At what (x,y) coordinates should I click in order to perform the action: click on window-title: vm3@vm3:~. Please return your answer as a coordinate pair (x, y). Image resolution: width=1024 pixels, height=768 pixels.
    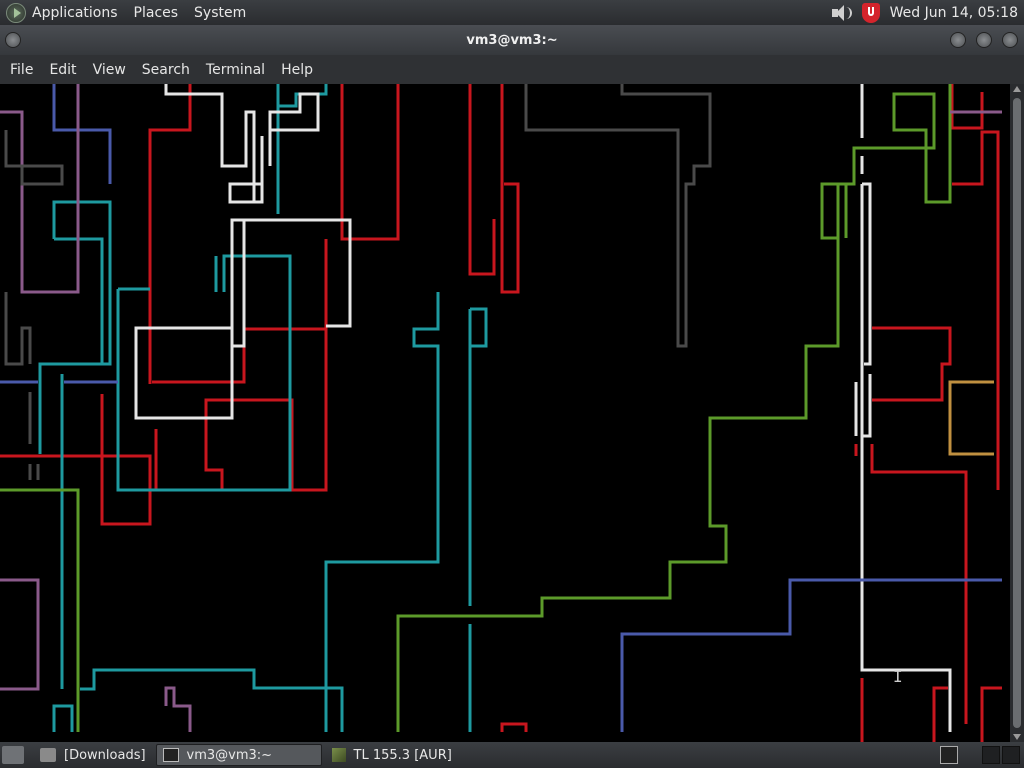
    Looking at the image, I should click on (512, 40).